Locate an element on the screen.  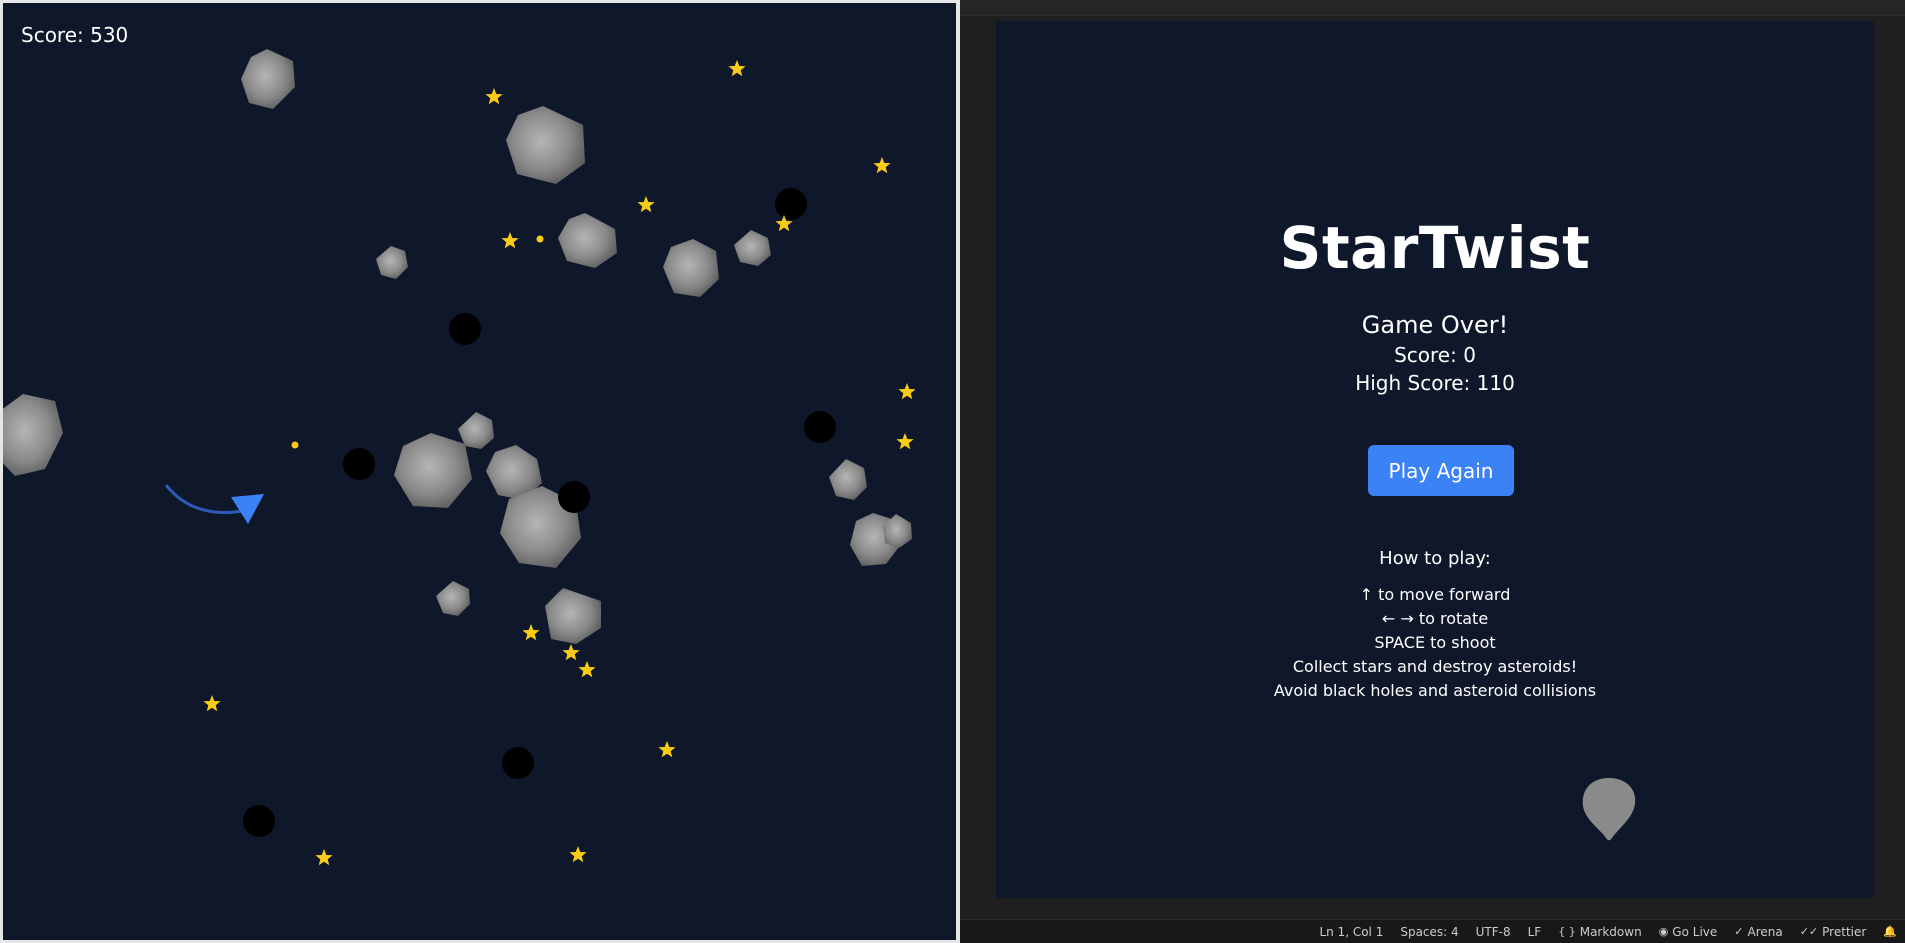
cursor-position: Ln 1, Col 1 is located at coordinates (1351, 932).